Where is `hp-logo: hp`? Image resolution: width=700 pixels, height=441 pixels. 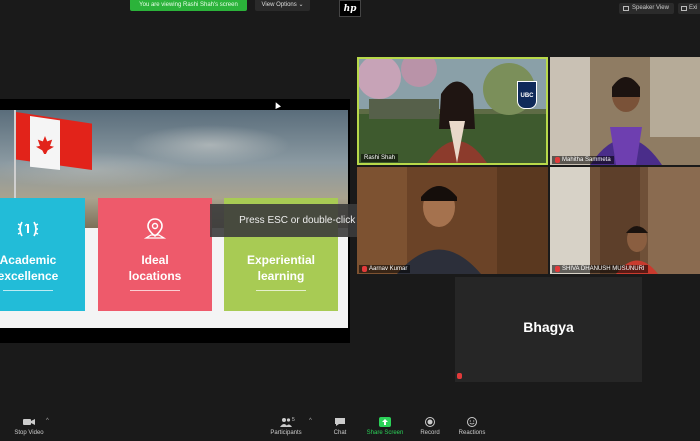 hp-logo: hp is located at coordinates (350, 8).